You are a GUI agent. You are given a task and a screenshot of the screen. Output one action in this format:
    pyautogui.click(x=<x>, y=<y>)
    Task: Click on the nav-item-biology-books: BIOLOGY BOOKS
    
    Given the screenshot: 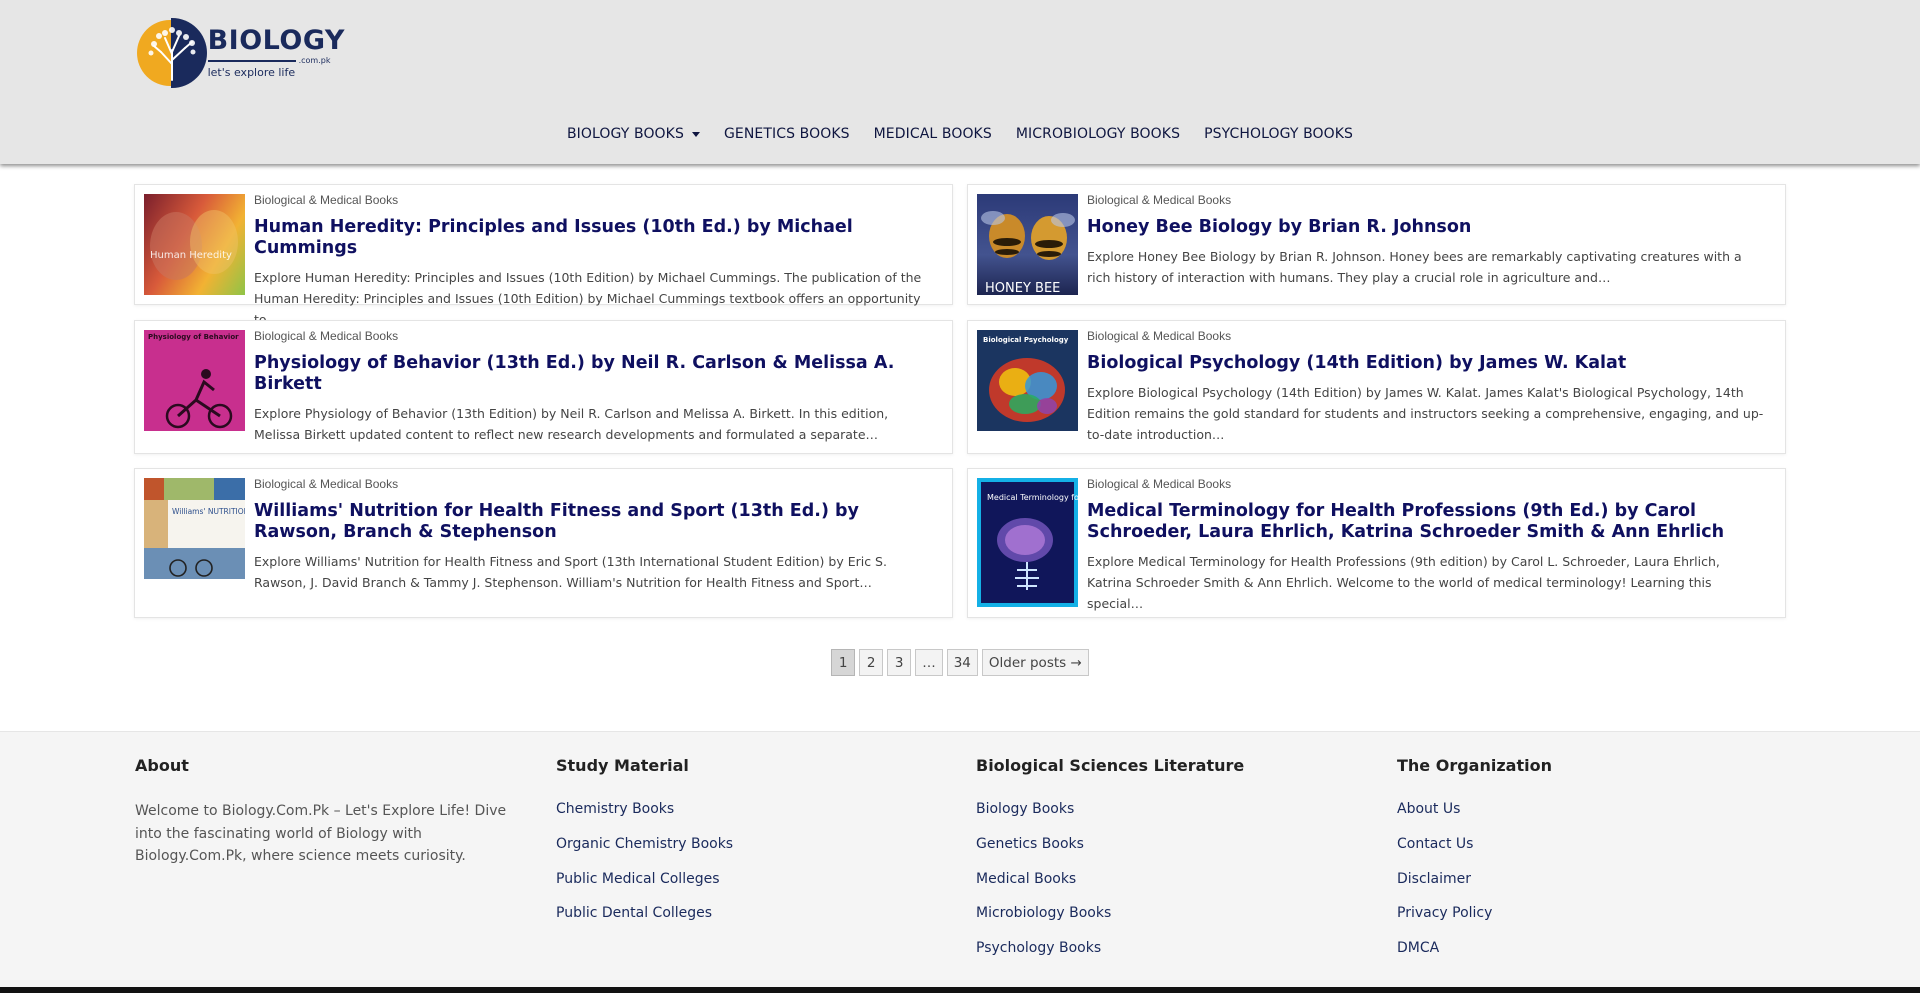 What is the action you would take?
    pyautogui.click(x=633, y=134)
    